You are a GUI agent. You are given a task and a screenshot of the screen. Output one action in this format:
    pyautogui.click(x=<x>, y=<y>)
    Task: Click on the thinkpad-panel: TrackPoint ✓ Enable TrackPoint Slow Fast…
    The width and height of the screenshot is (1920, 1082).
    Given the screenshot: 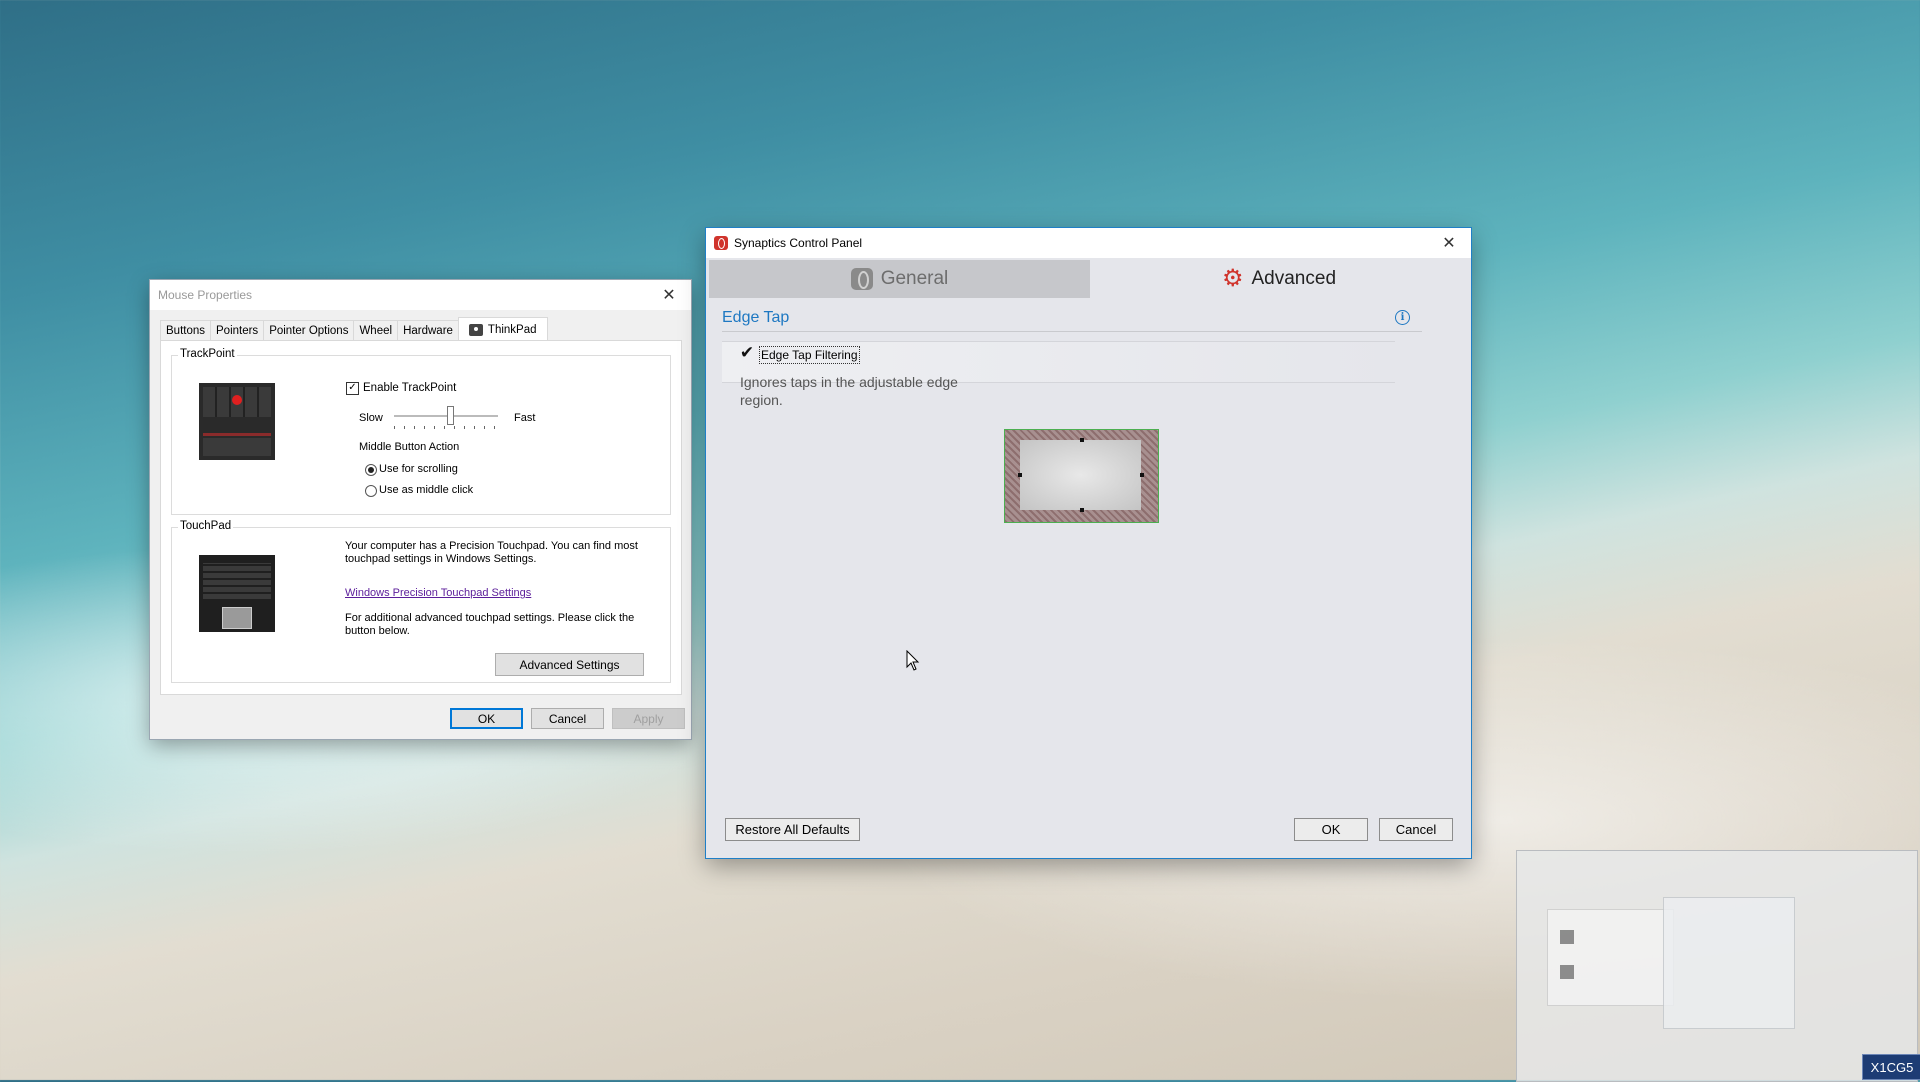 What is the action you would take?
    pyautogui.click(x=421, y=517)
    